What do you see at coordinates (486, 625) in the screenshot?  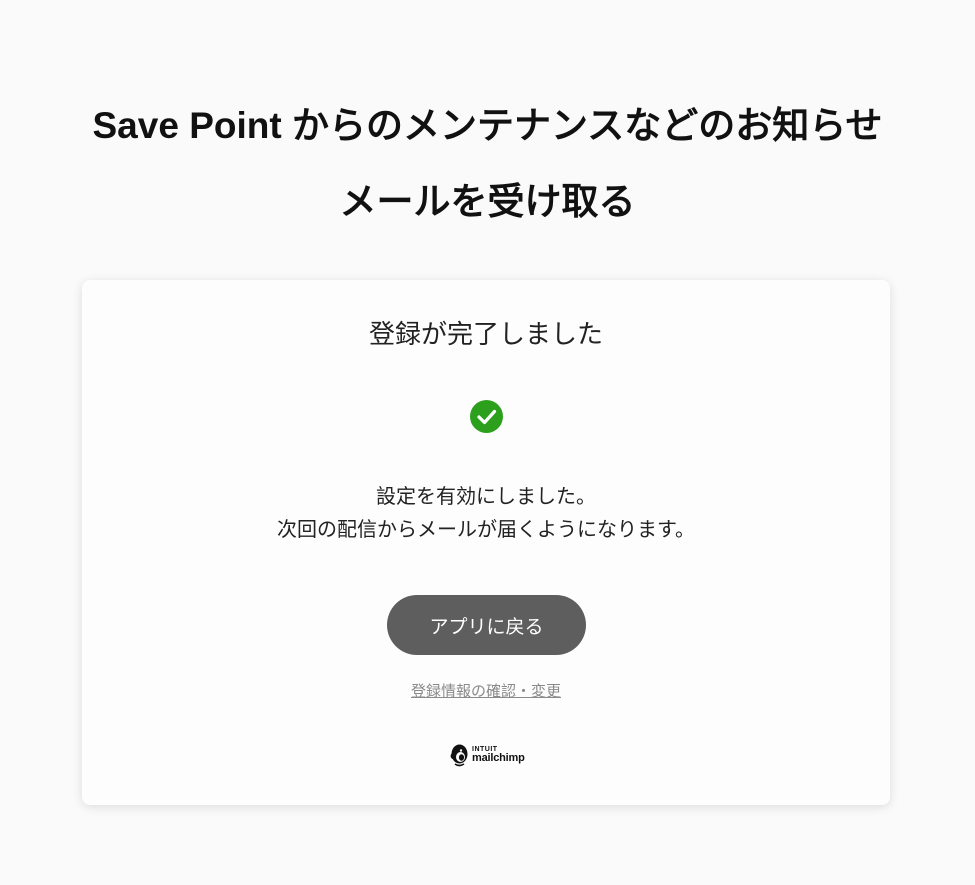 I see `return-to-app-button: アプリに戻る` at bounding box center [486, 625].